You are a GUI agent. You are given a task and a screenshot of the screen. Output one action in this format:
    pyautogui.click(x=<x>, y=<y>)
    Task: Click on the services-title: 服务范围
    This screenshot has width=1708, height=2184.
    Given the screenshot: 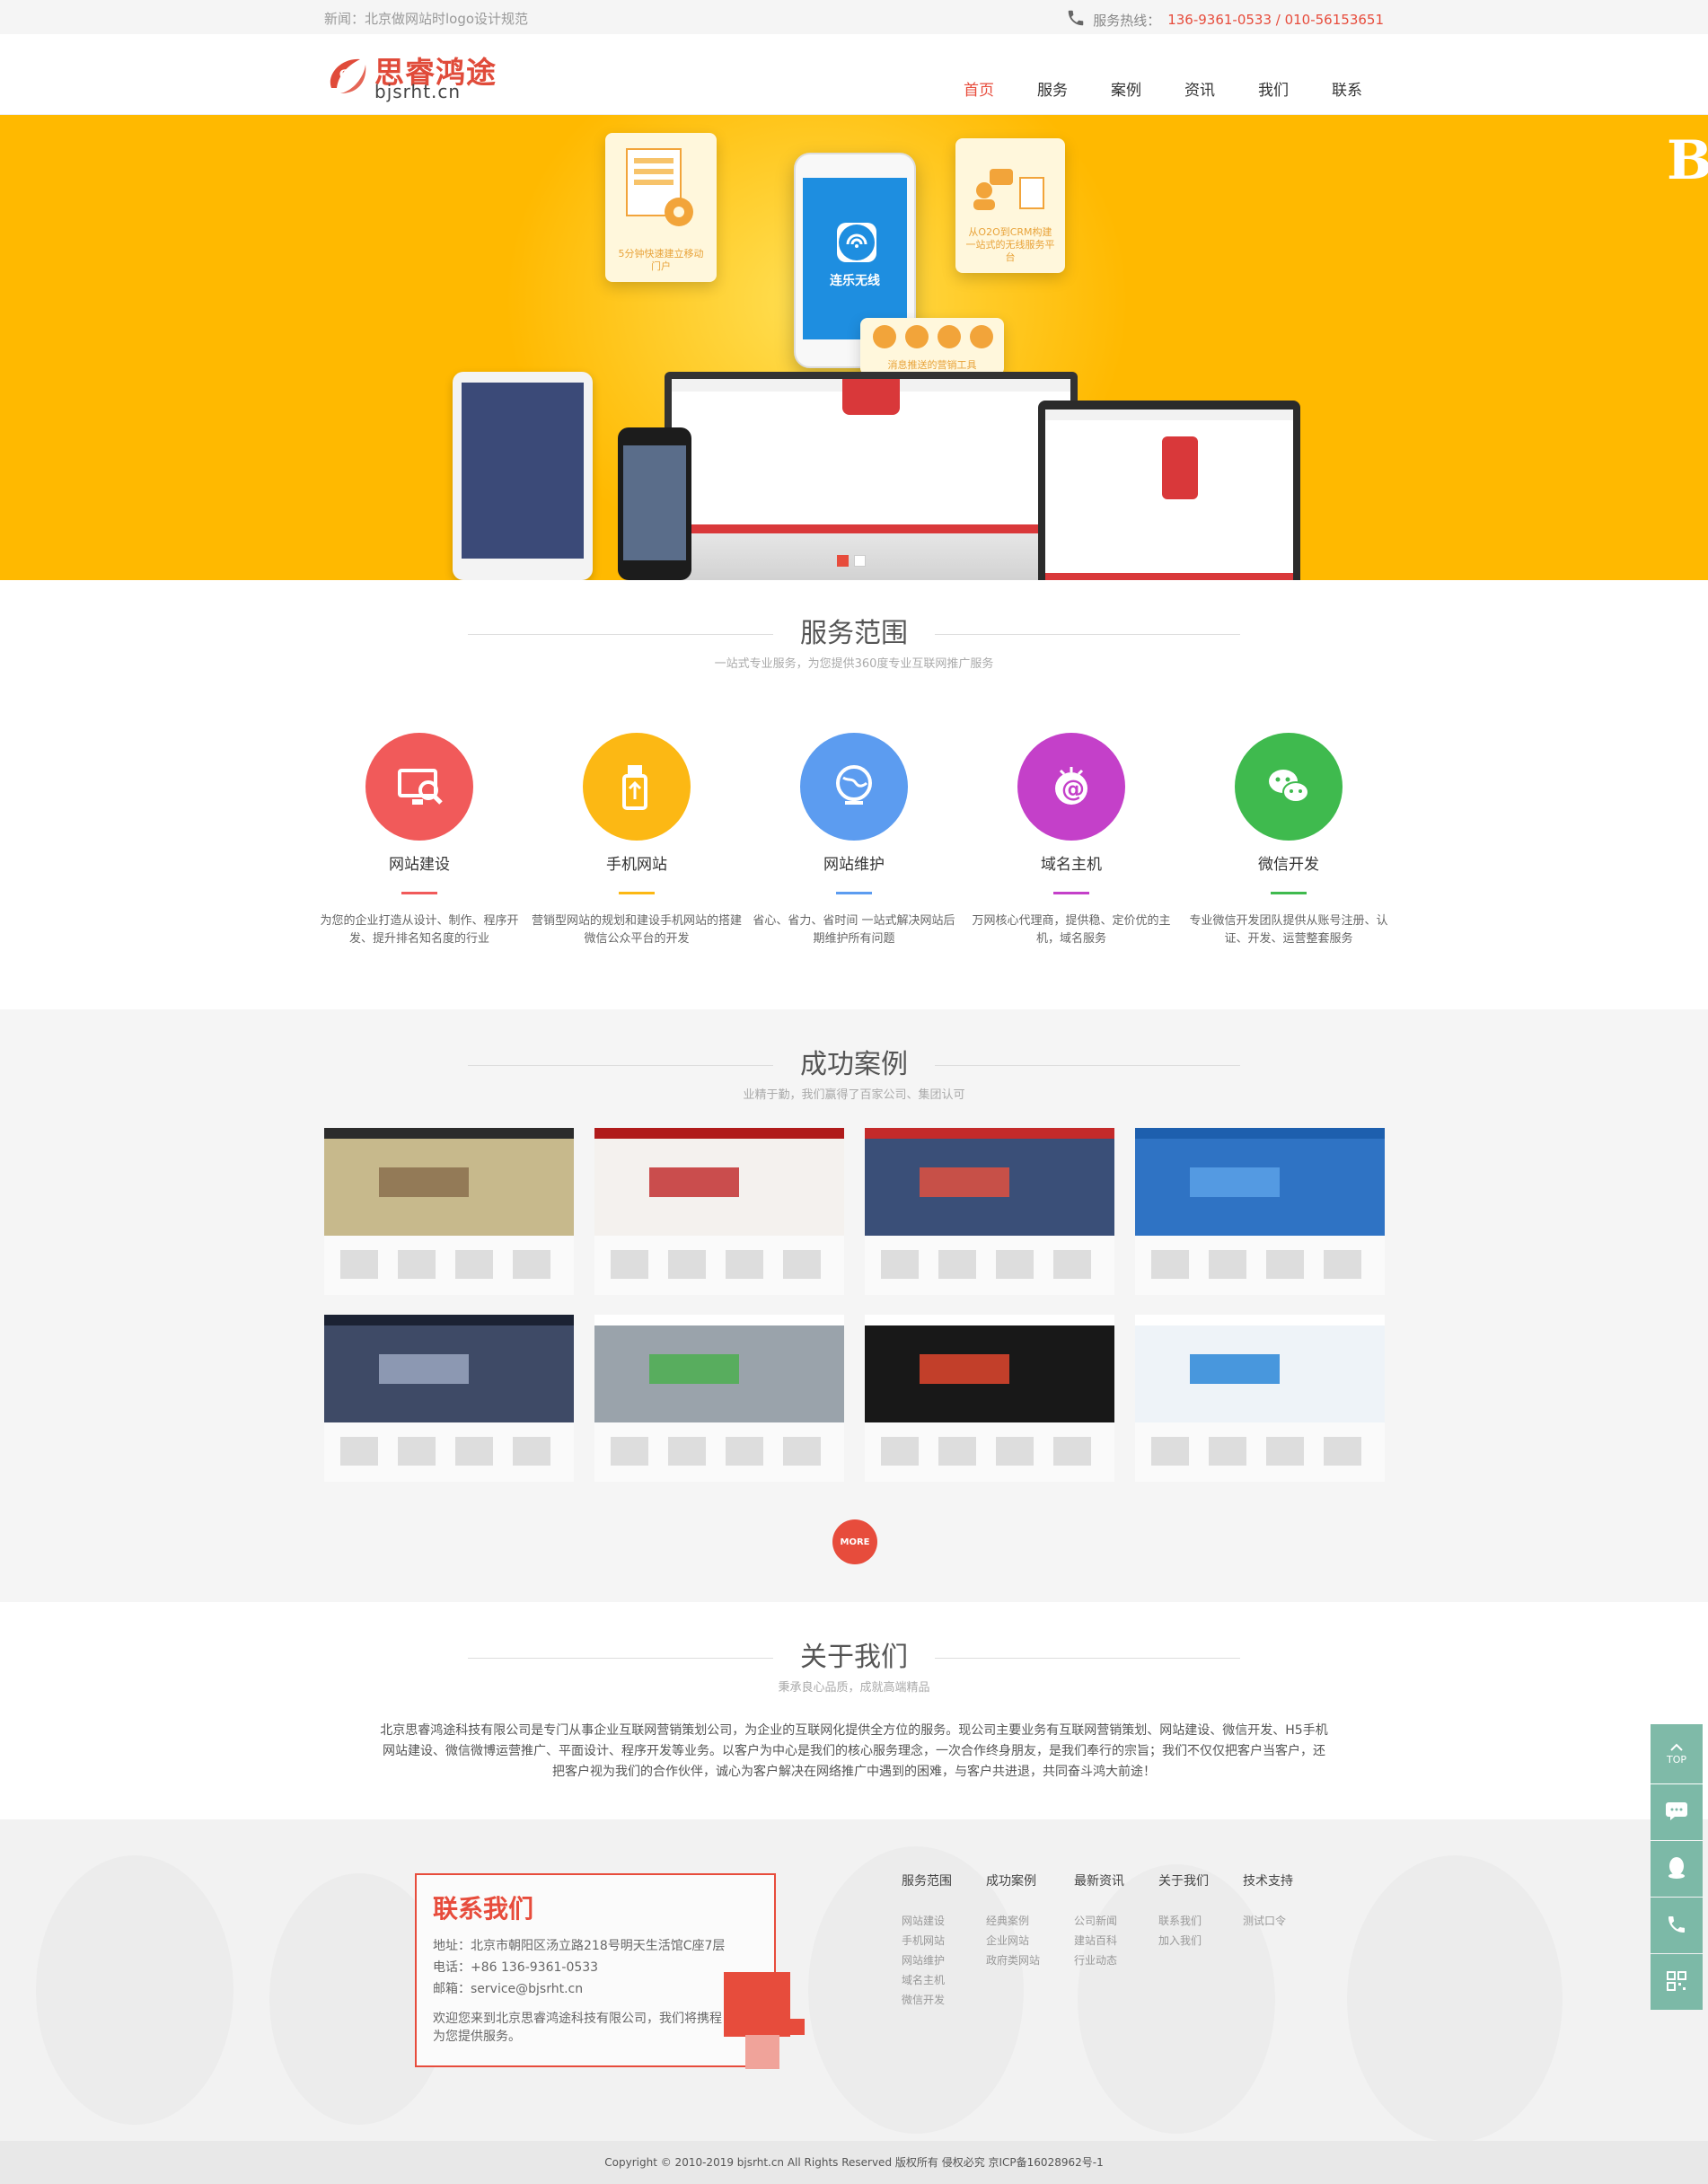 What is the action you would take?
    pyautogui.click(x=854, y=633)
    